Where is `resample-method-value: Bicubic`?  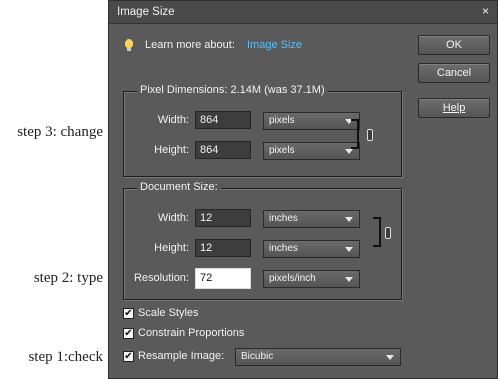 resample-method-value: Bicubic is located at coordinates (257, 356).